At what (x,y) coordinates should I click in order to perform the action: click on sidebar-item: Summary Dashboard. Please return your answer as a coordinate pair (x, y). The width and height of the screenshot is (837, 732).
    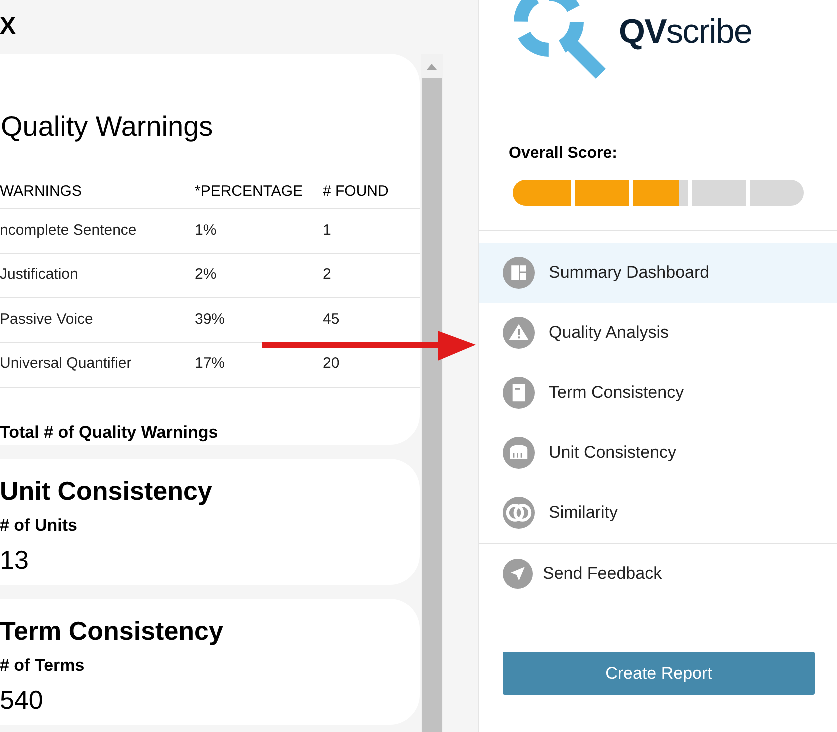
    Looking at the image, I should click on (658, 273).